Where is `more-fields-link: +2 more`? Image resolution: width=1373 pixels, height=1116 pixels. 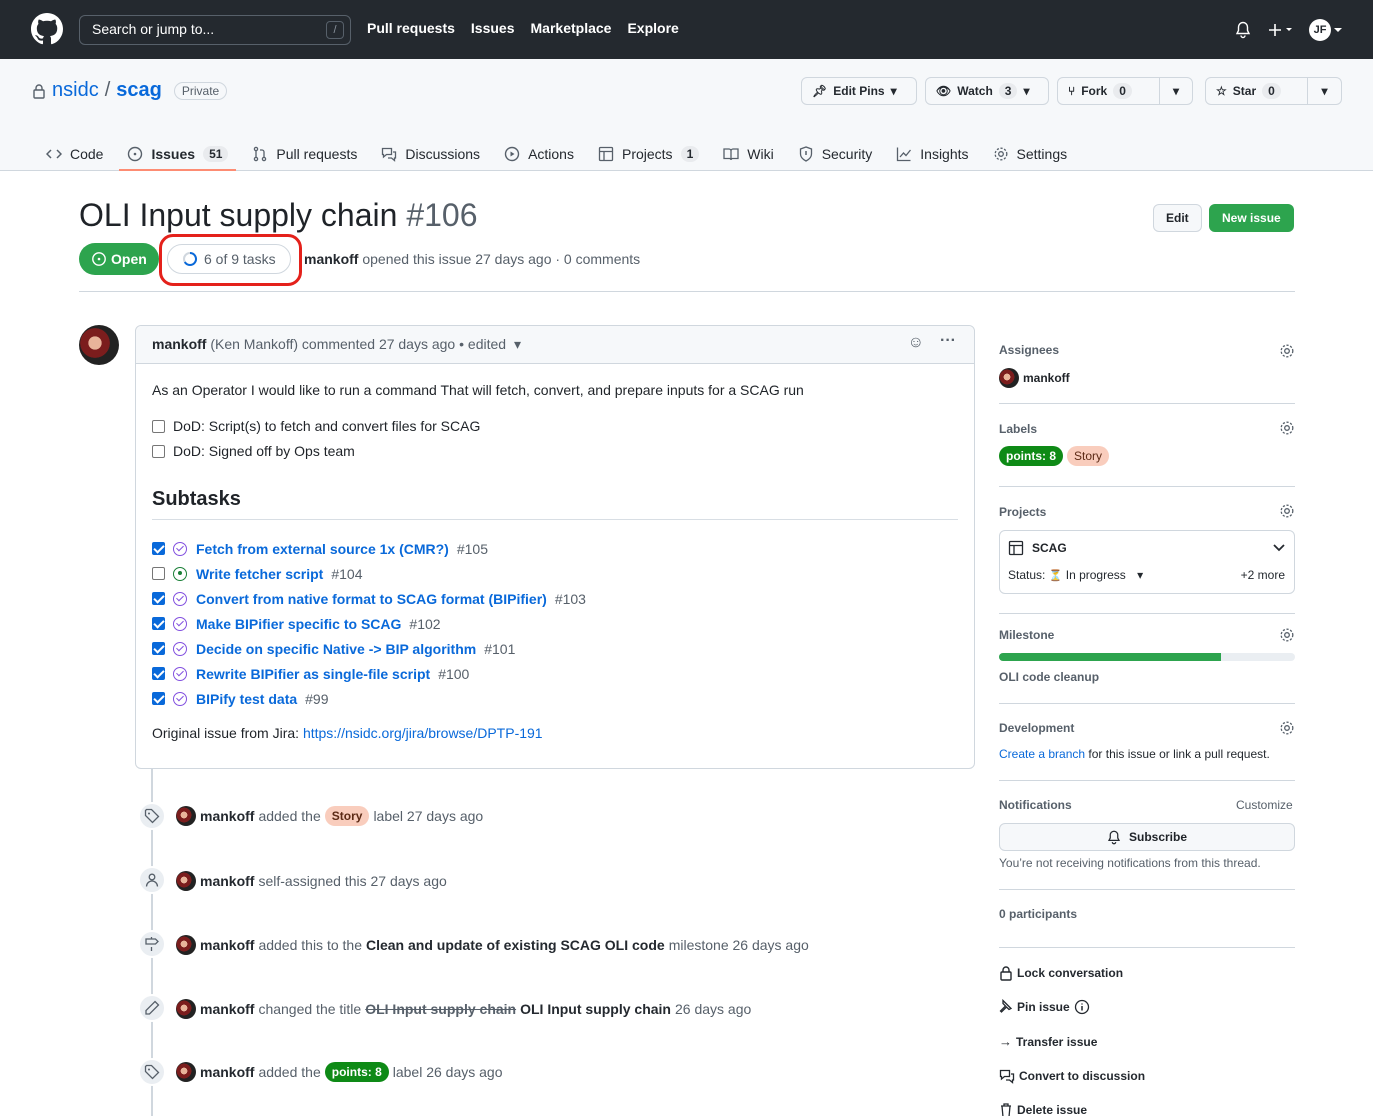 more-fields-link: +2 more is located at coordinates (1263, 575).